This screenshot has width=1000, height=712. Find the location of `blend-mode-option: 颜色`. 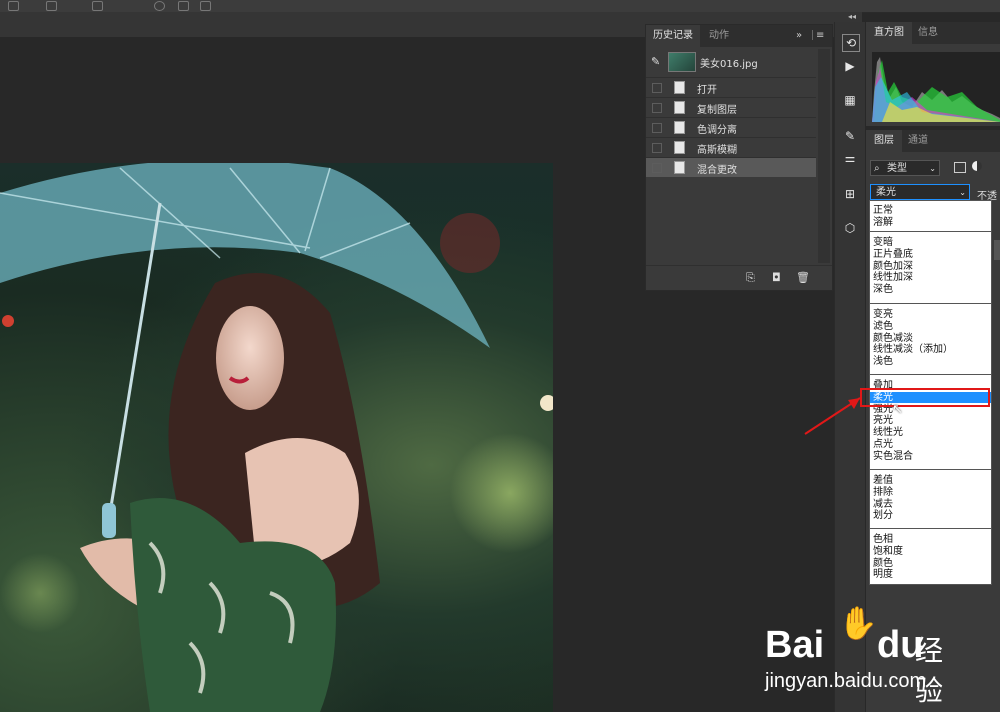

blend-mode-option: 颜色 is located at coordinates (930, 564).